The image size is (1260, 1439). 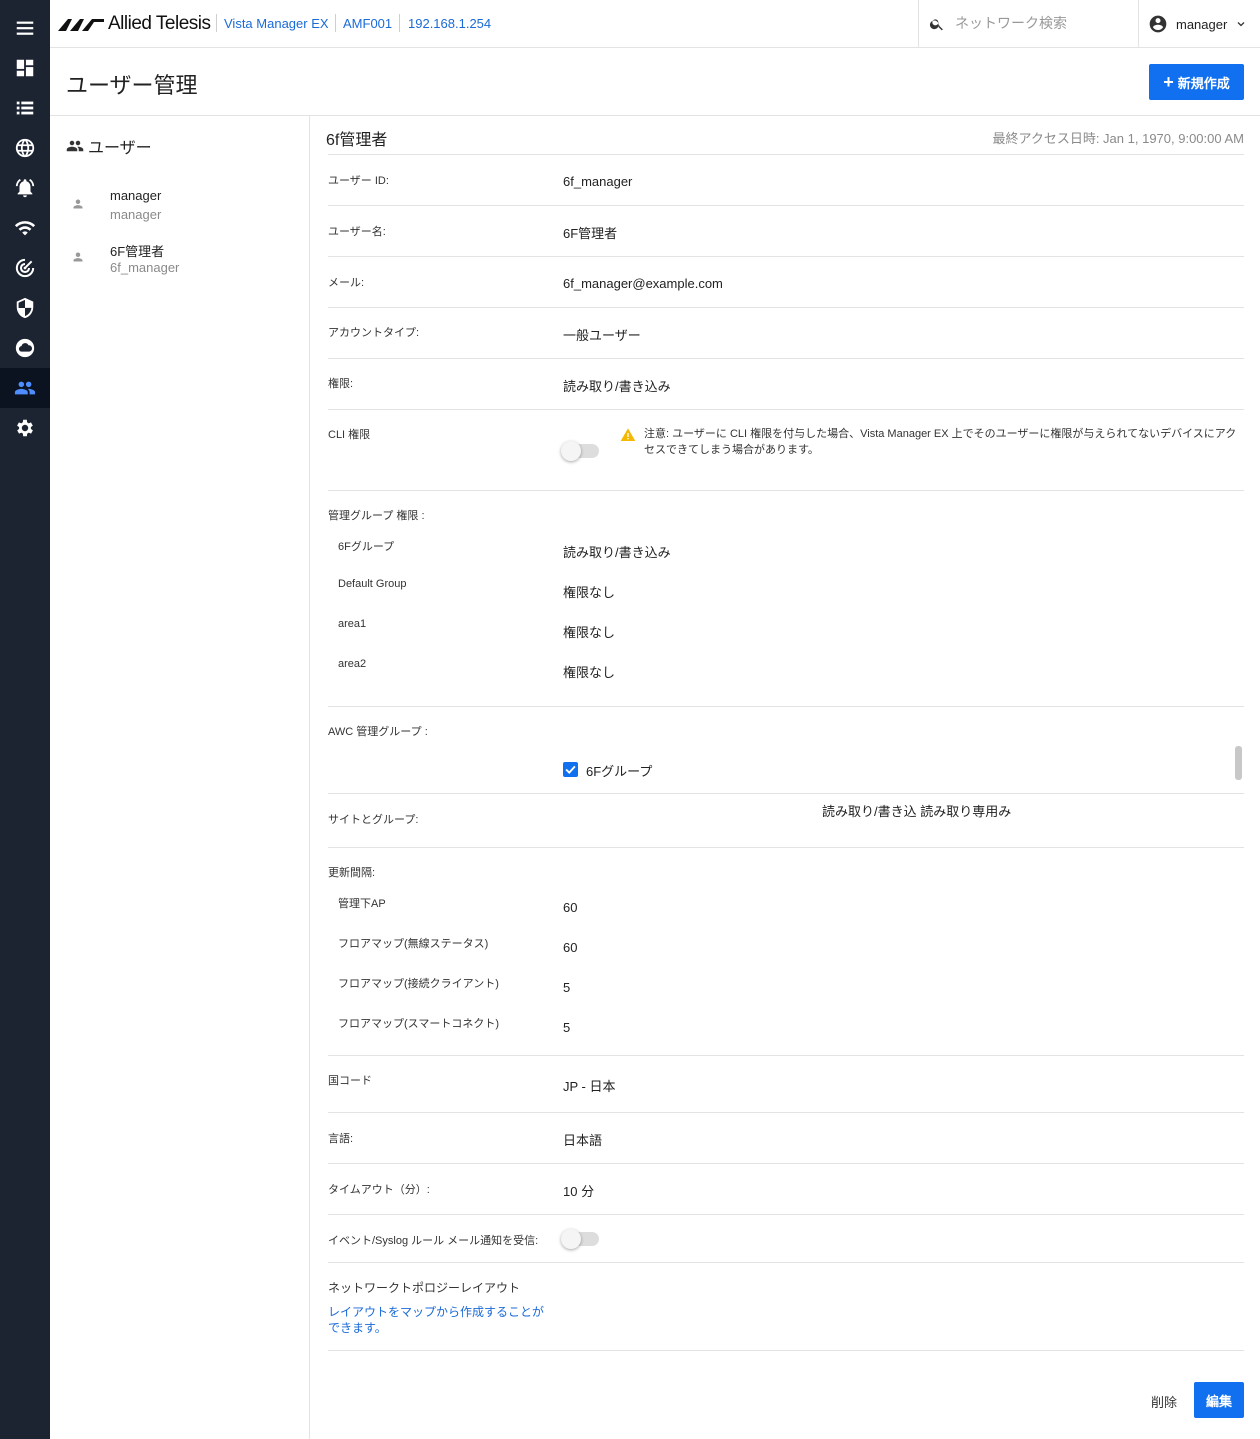 I want to click on delete-button: 削除, so click(x=1164, y=1401).